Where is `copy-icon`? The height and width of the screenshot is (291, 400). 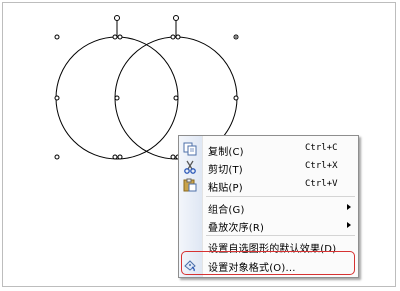
copy-icon is located at coordinates (190, 149).